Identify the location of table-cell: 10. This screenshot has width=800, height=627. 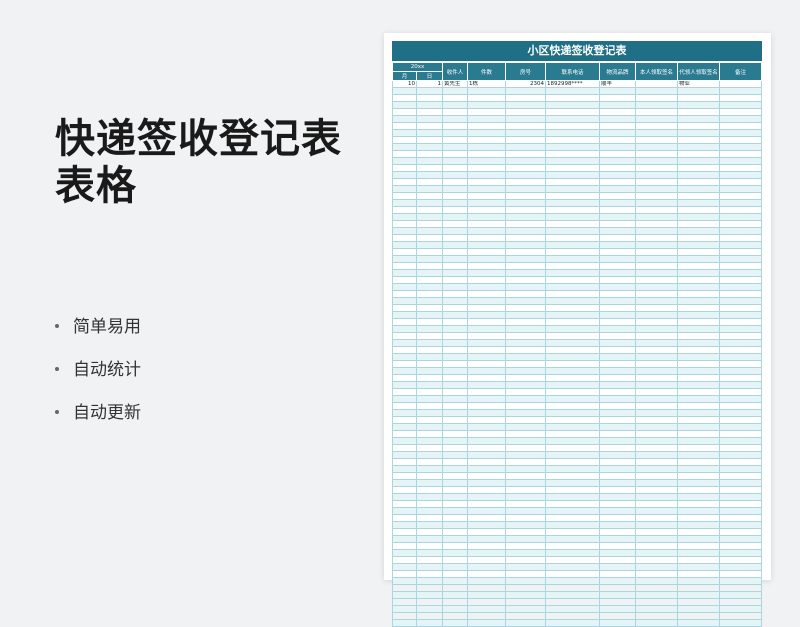
(404, 84).